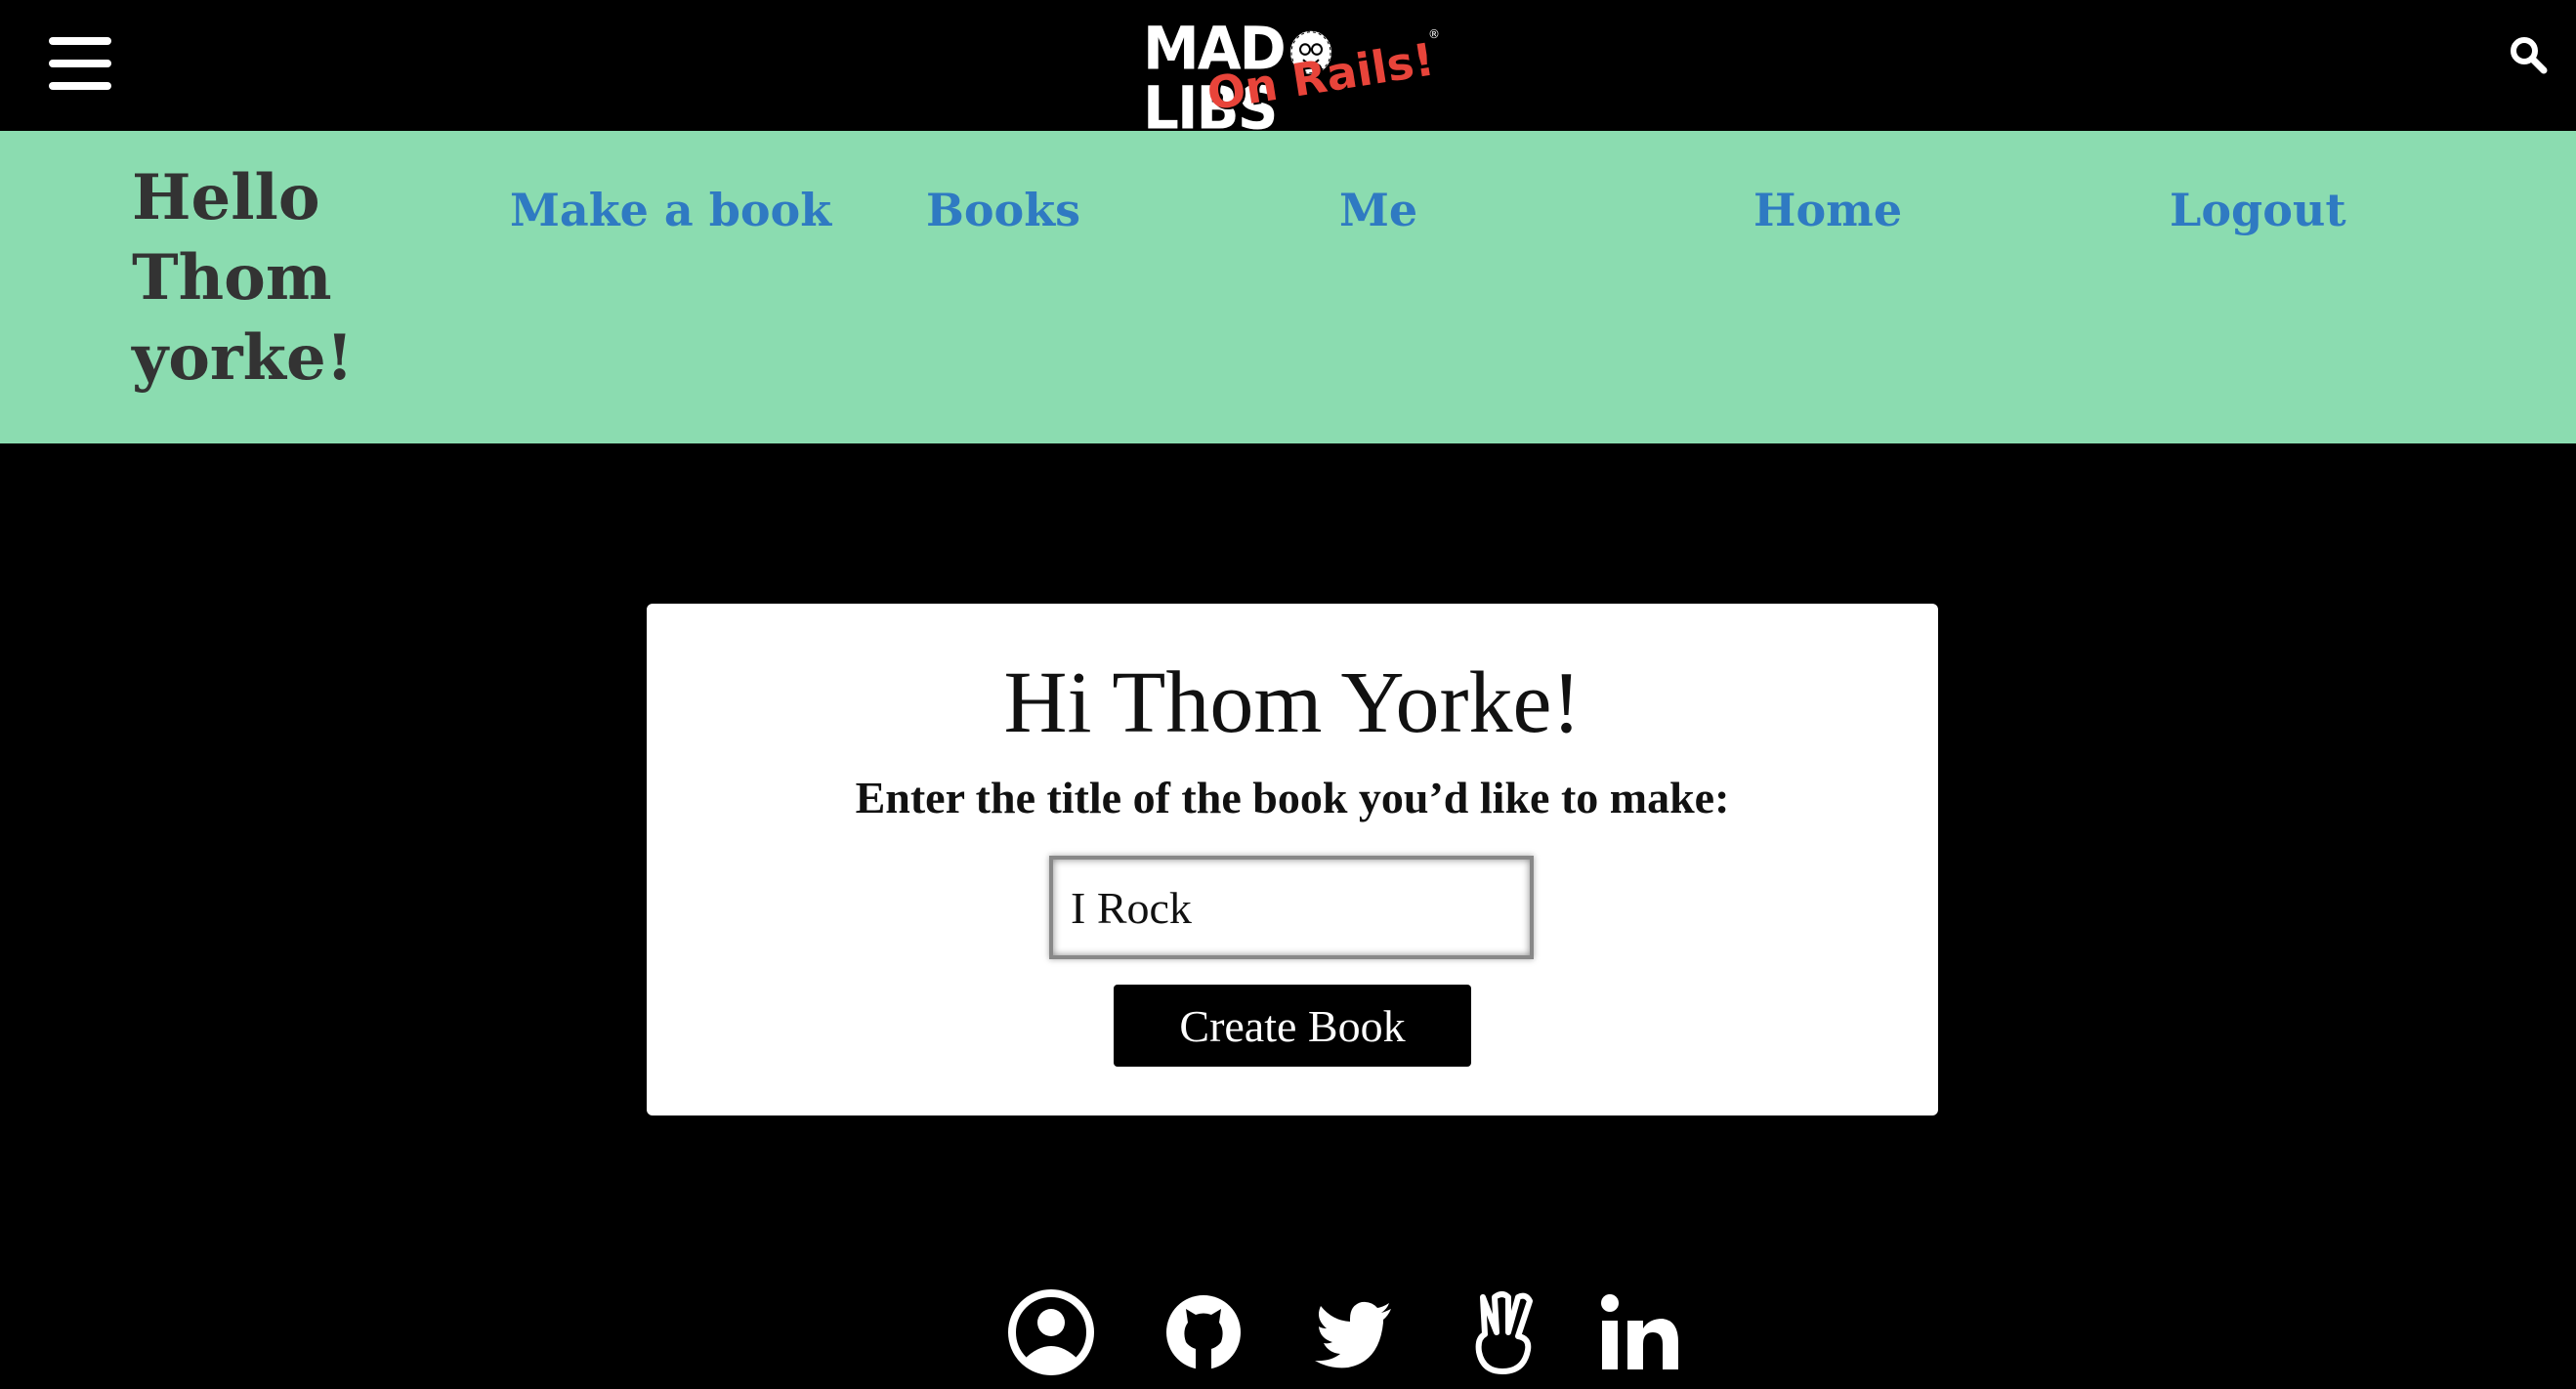 The width and height of the screenshot is (2576, 1389). Describe the element at coordinates (1203, 1332) in the screenshot. I see `github-icon` at that location.